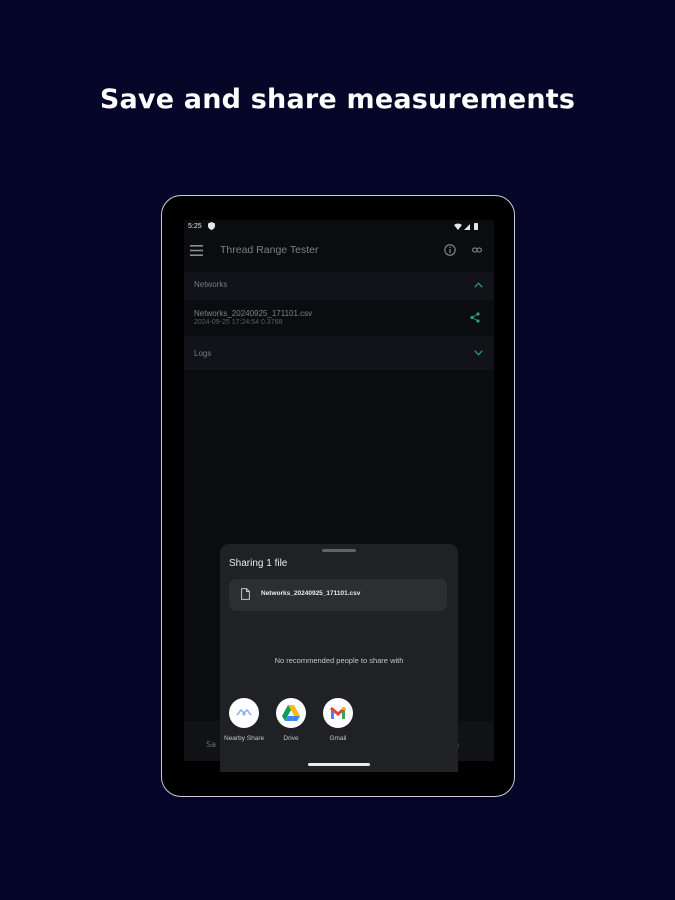 This screenshot has height=900, width=675. What do you see at coordinates (477, 250) in the screenshot?
I see `link-icon` at bounding box center [477, 250].